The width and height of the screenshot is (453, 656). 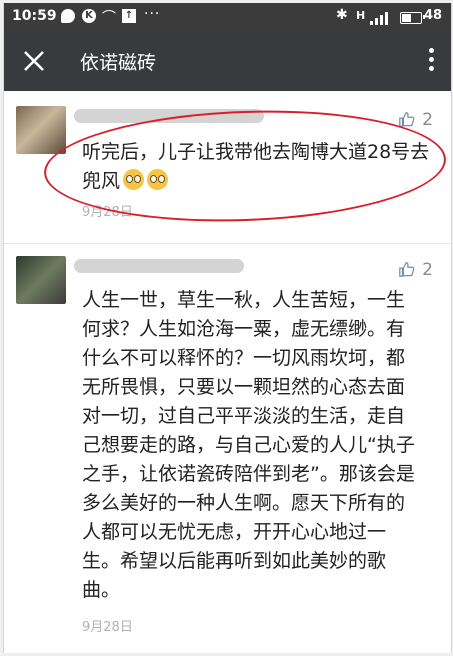 What do you see at coordinates (244, 387) in the screenshot?
I see `comment-line: 无所畏惧，只要以一颗坦然的心态去面` at bounding box center [244, 387].